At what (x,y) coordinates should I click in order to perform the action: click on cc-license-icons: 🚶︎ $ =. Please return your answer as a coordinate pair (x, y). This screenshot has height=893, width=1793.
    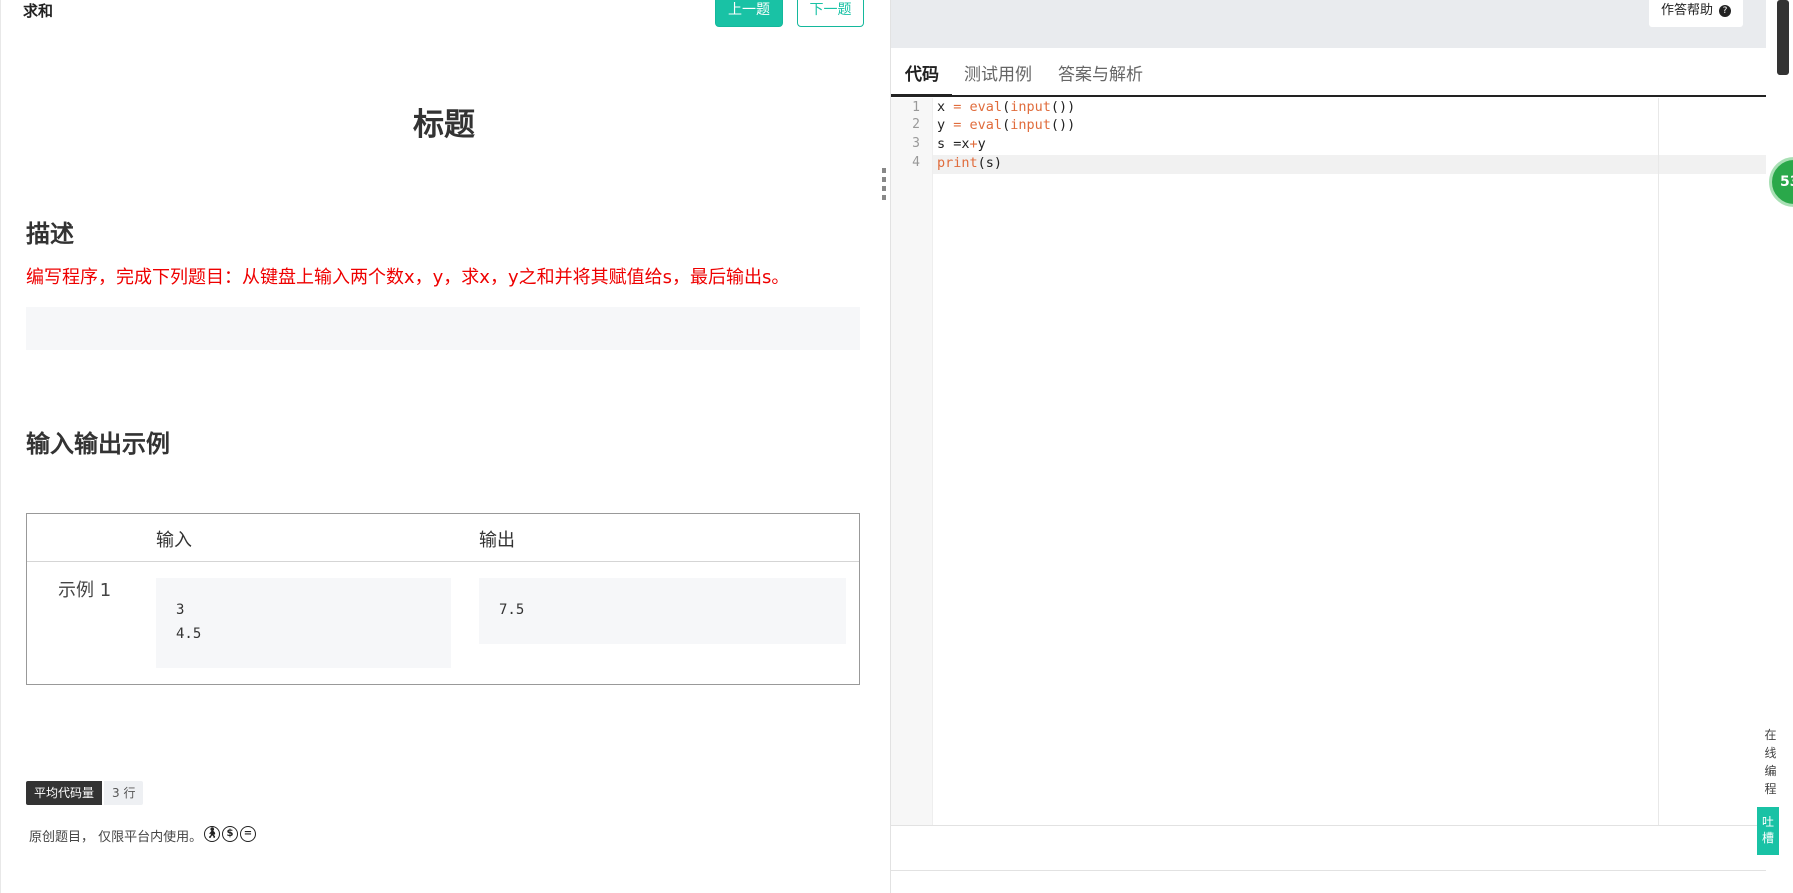
    Looking at the image, I should click on (230, 834).